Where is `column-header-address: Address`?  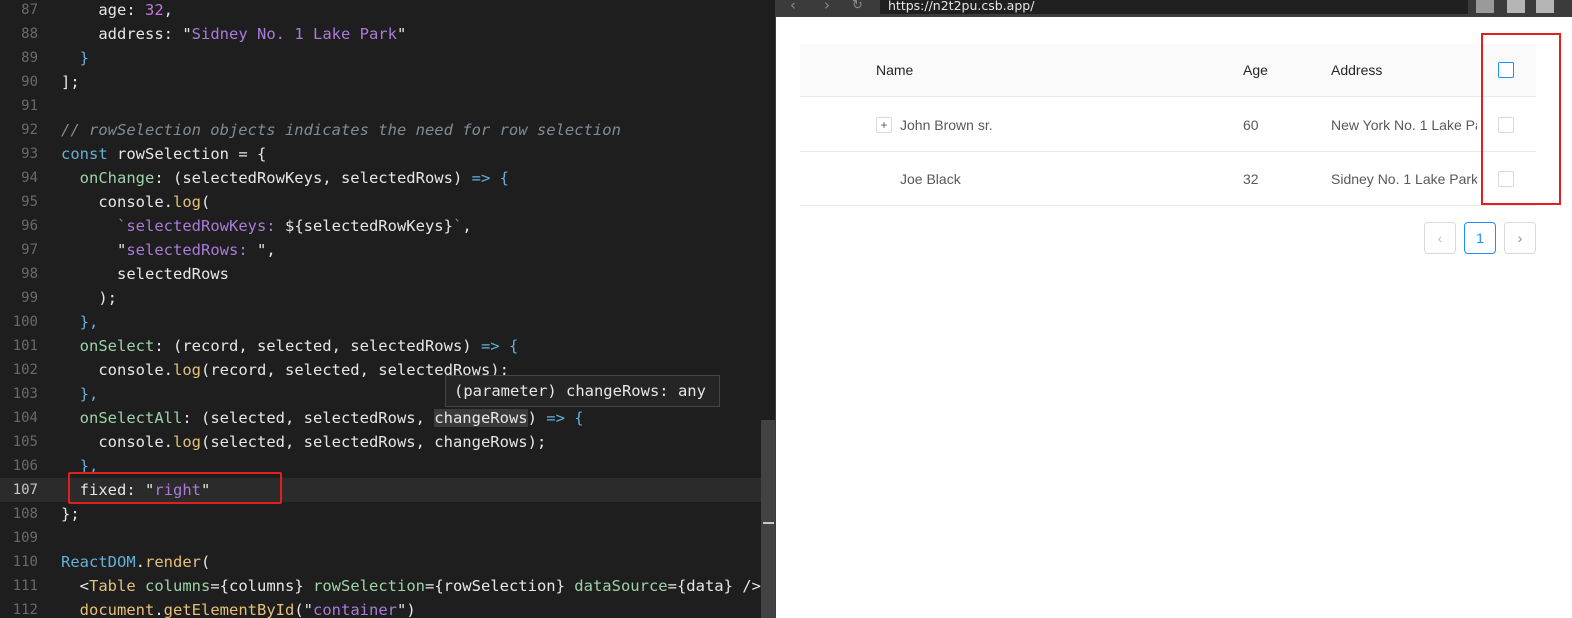
column-header-address: Address is located at coordinates (1411, 70).